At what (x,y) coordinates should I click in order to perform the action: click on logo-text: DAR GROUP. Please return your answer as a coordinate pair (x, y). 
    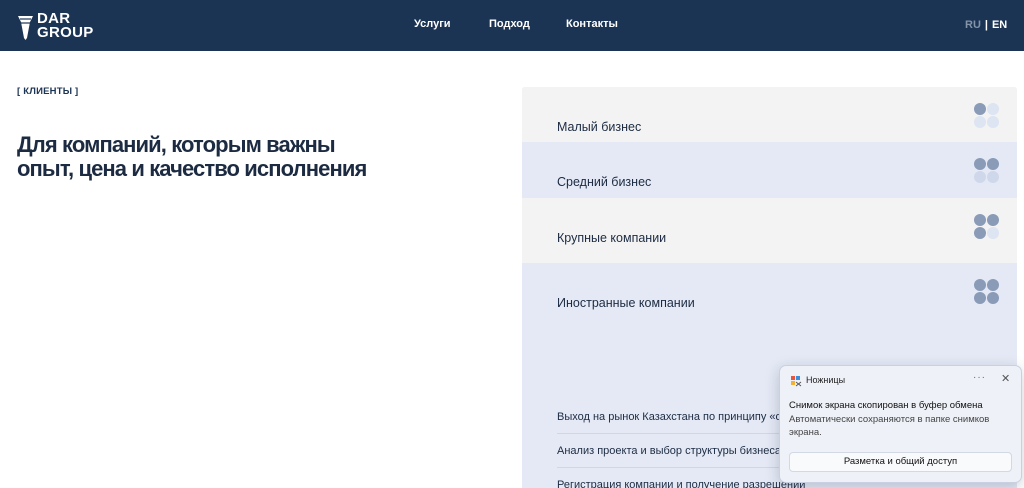
    Looking at the image, I should click on (65, 26).